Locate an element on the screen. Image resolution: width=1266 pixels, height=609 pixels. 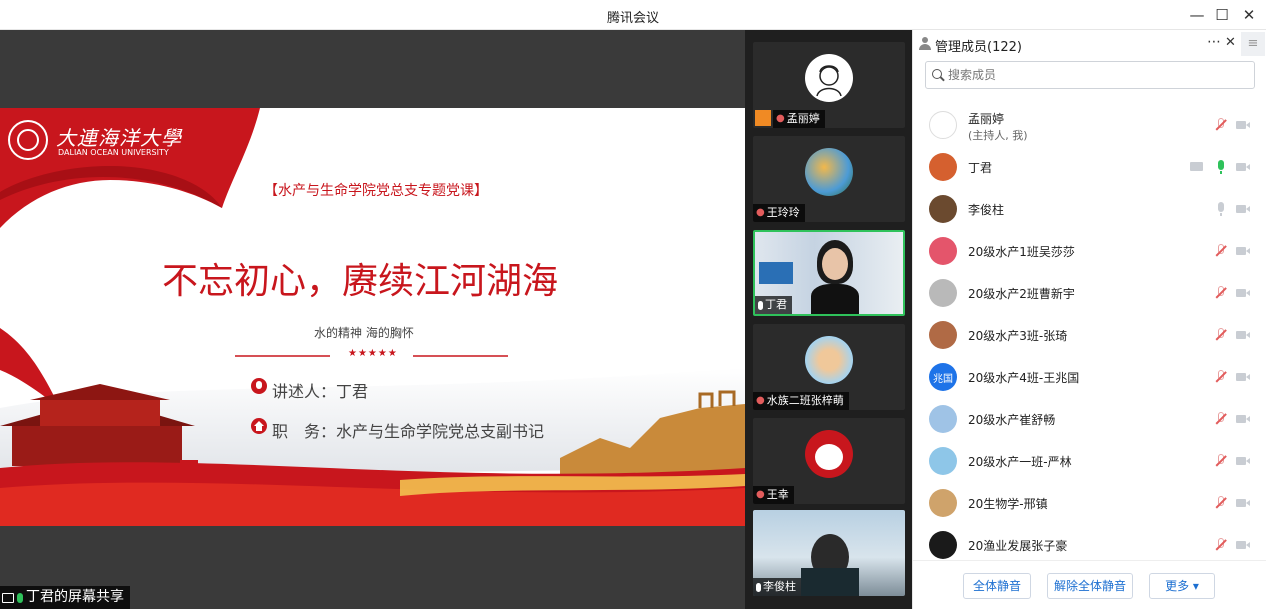
member-row: 20级水产2班曹新宇 is located at coordinates (1089, 293).